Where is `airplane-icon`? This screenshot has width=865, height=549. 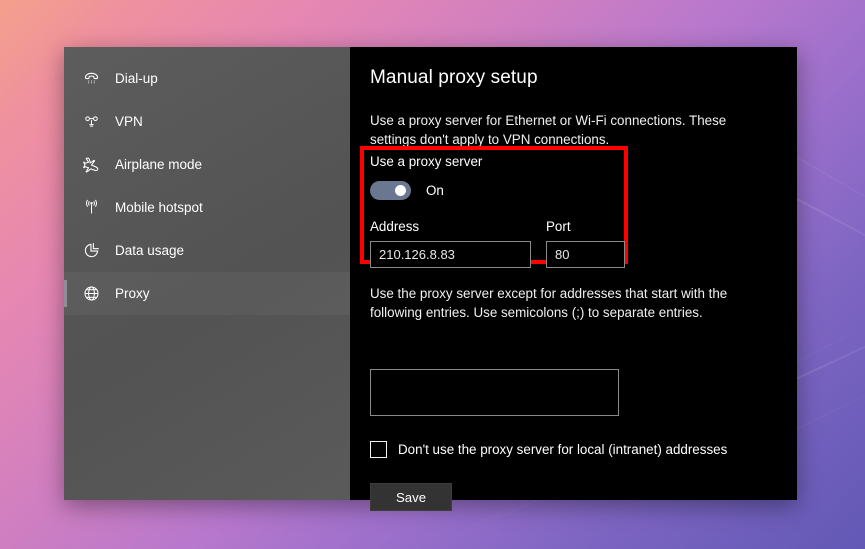 airplane-icon is located at coordinates (91, 165).